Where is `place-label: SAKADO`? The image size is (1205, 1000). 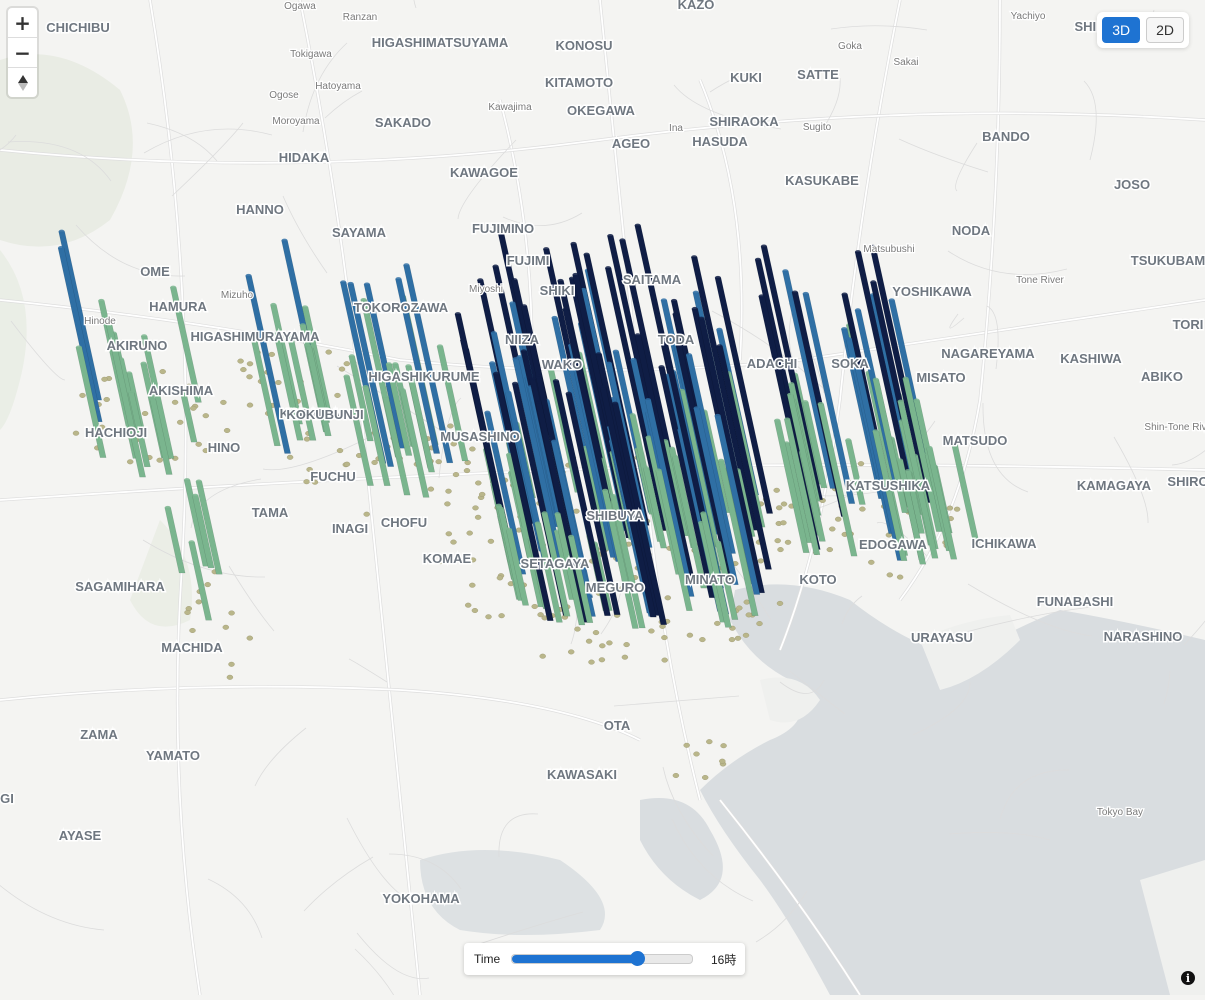 place-label: SAKADO is located at coordinates (403, 122).